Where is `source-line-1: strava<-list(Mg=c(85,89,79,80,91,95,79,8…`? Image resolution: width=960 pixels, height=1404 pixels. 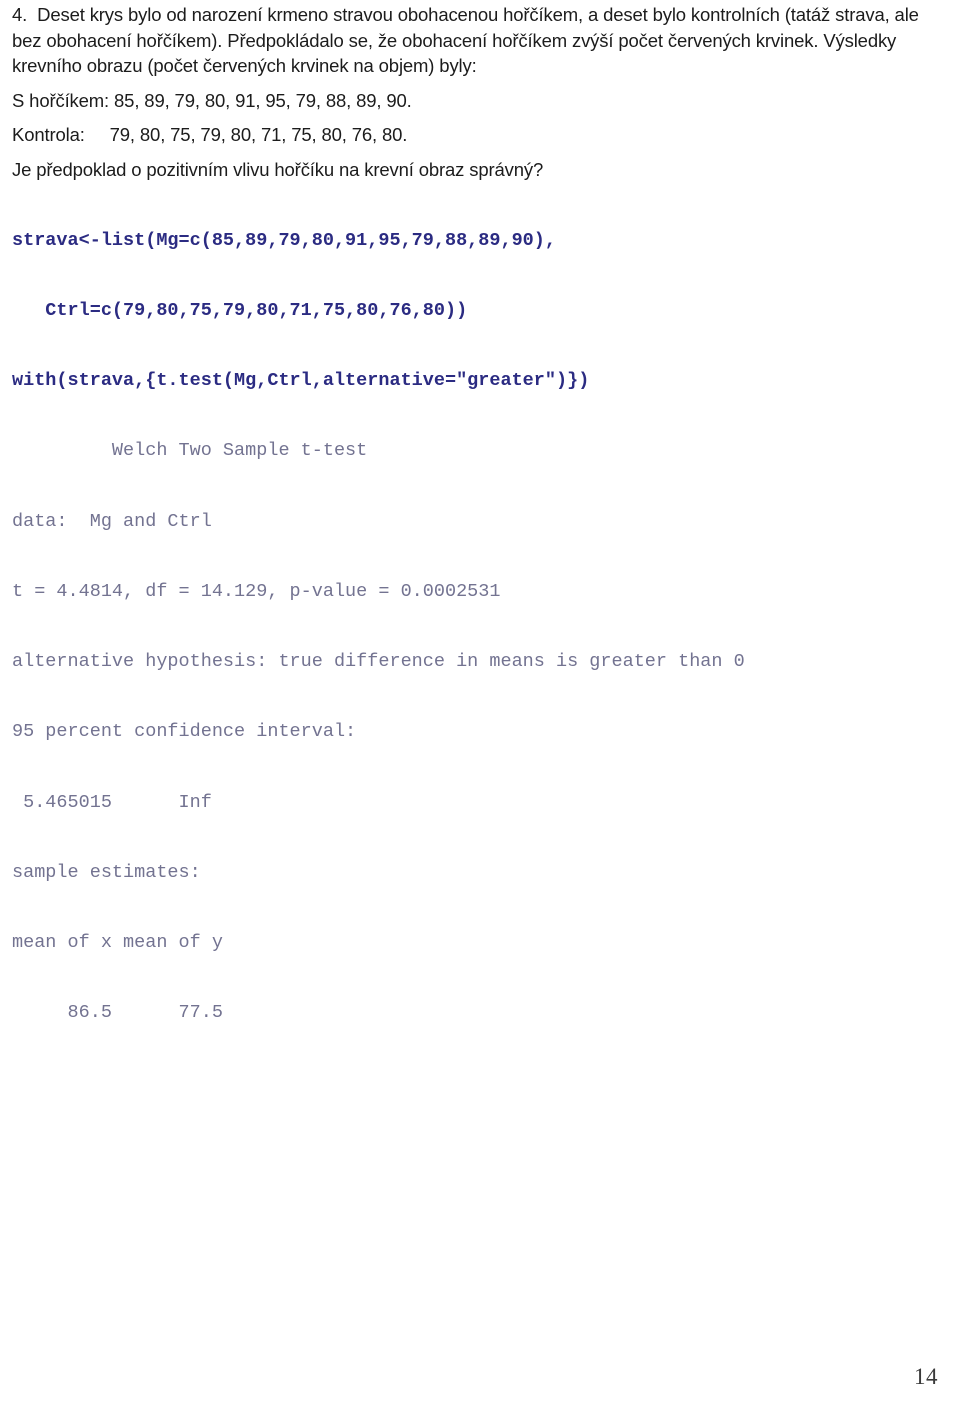 source-line-1: strava<-list(Mg=c(85,89,79,80,91,95,79,8… is located at coordinates (284, 240).